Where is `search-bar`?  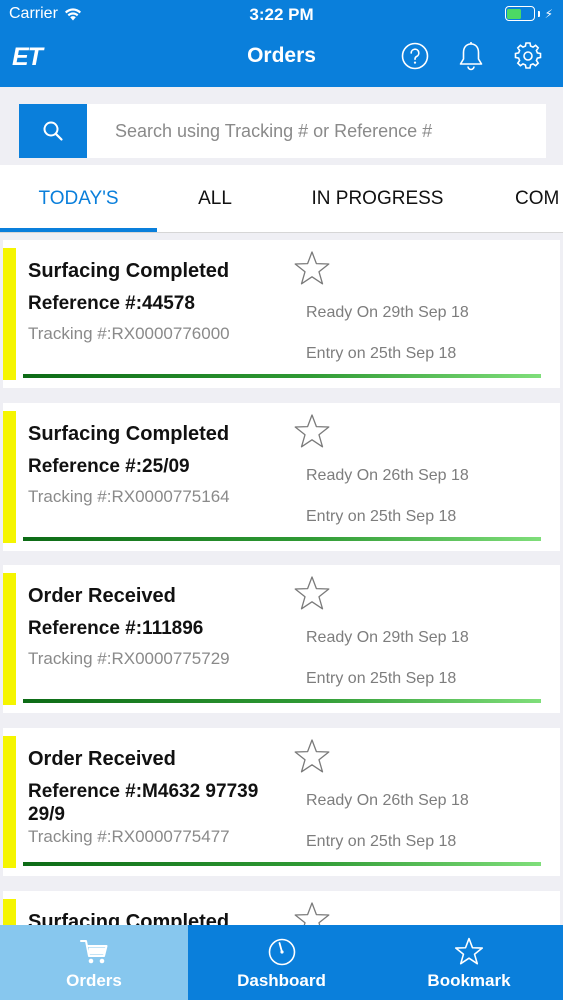 search-bar is located at coordinates (281, 126).